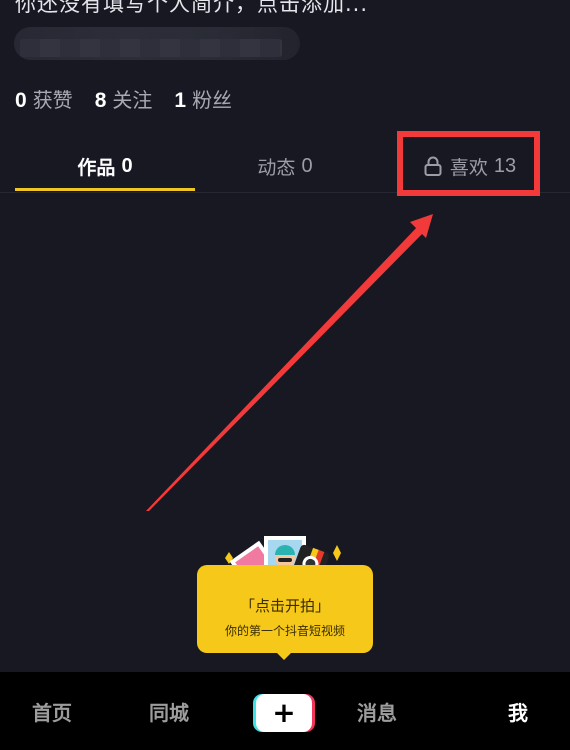 Image resolution: width=570 pixels, height=750 pixels. I want to click on tab-works: 作品 0, so click(105, 166).